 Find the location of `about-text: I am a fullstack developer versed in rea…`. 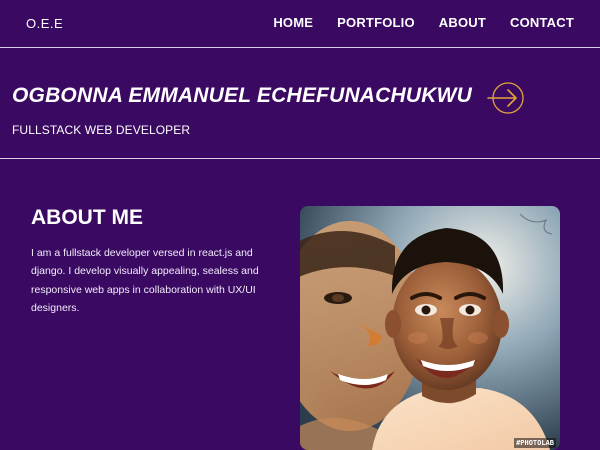

about-text: I am a fullstack developer versed in rea… is located at coordinates (145, 281).